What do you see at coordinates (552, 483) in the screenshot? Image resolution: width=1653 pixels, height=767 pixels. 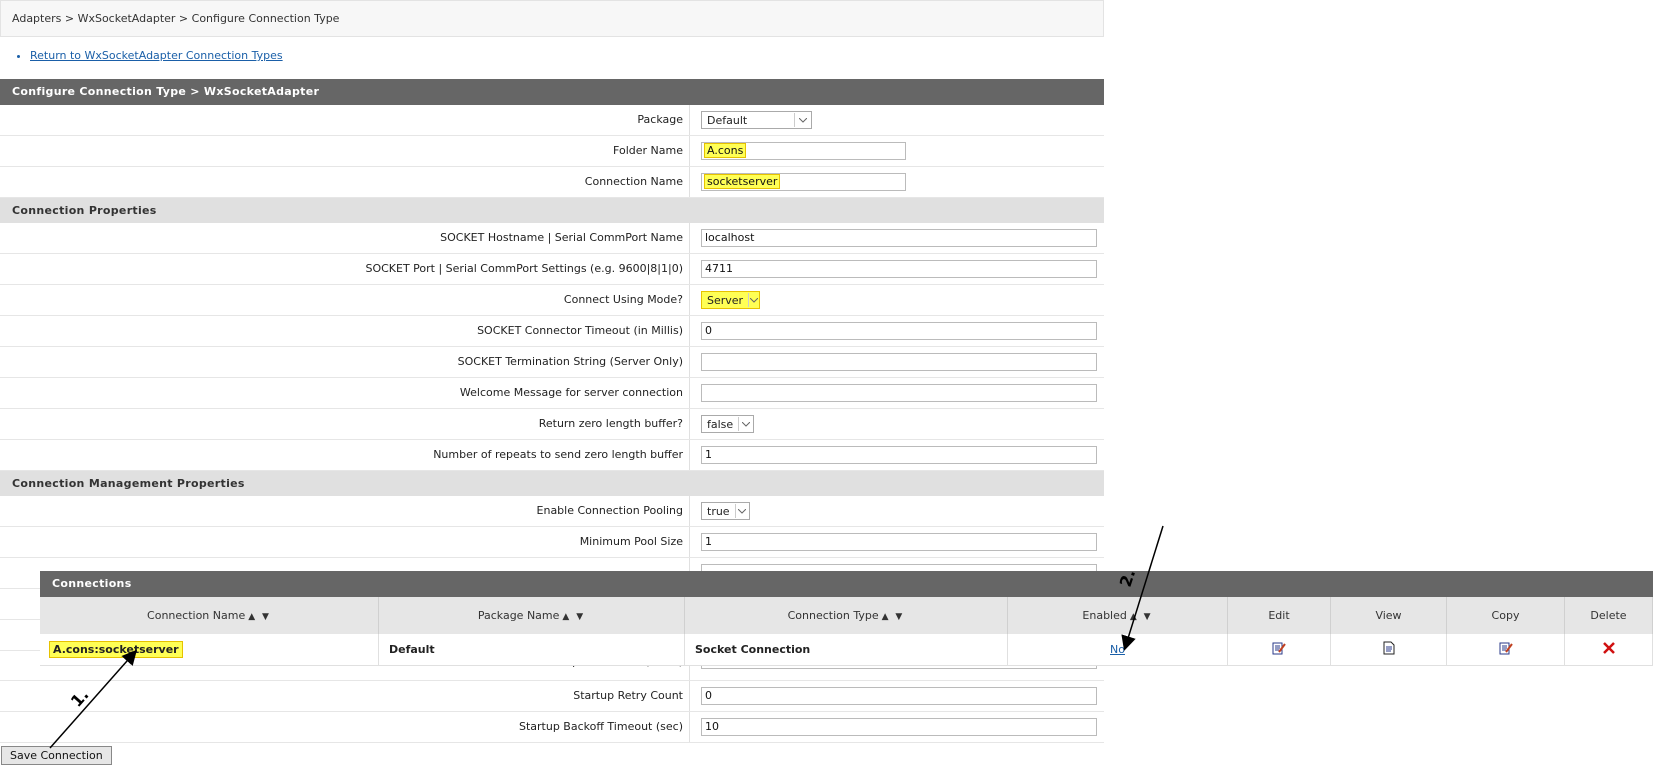 I see `section-connection-management: Connection Management Properties` at bounding box center [552, 483].